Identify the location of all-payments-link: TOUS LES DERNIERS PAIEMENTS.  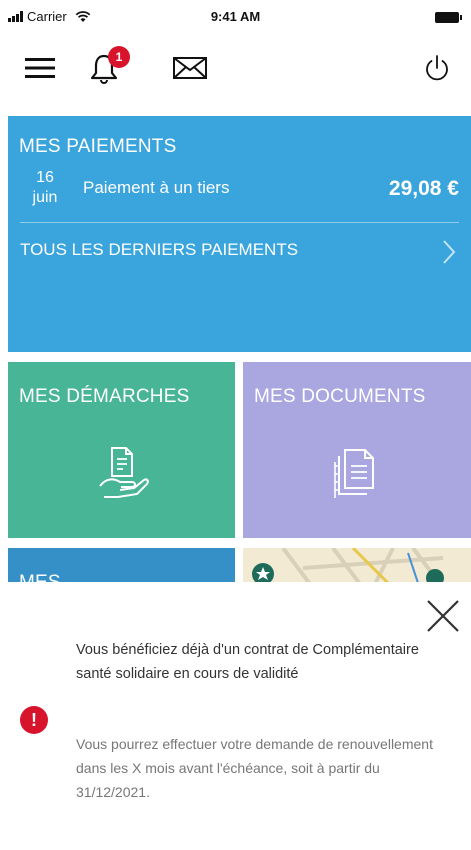
(159, 250).